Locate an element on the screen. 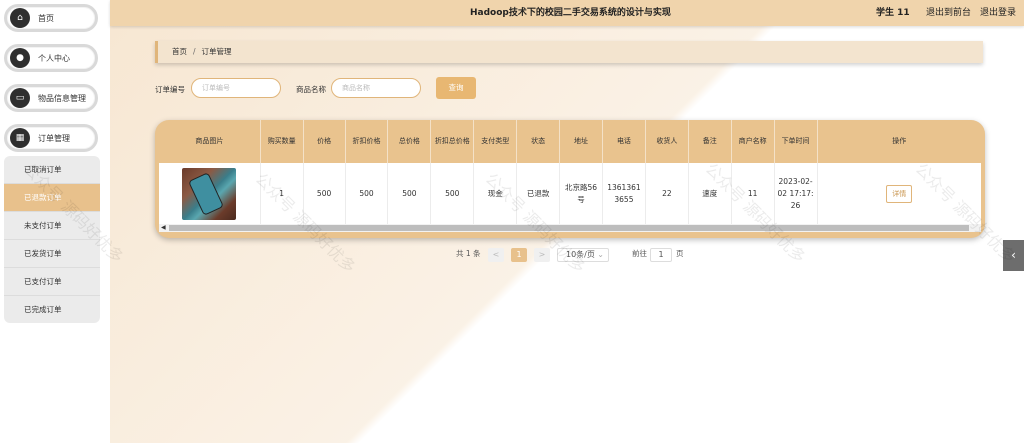  cell-discount-total: 500 is located at coordinates (453, 193).